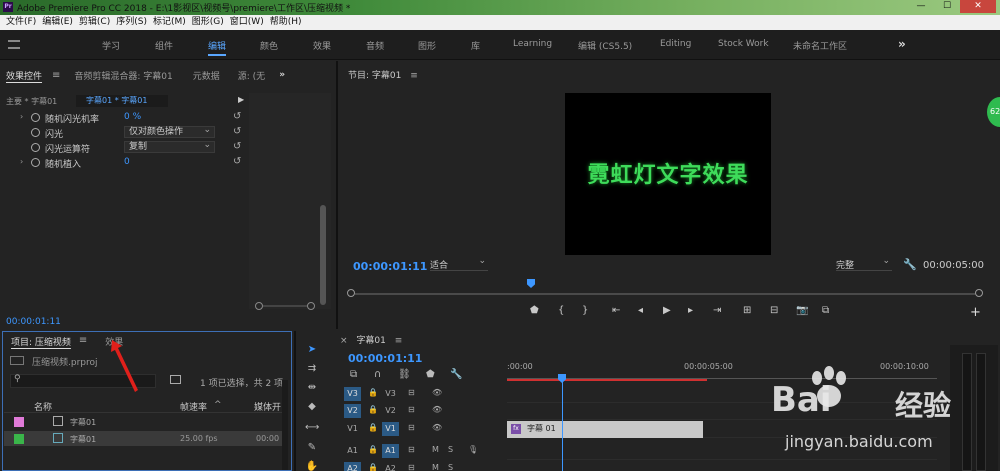 The width and height of the screenshot is (1000, 471). I want to click on column-media-start: 媒体开, so click(267, 406).